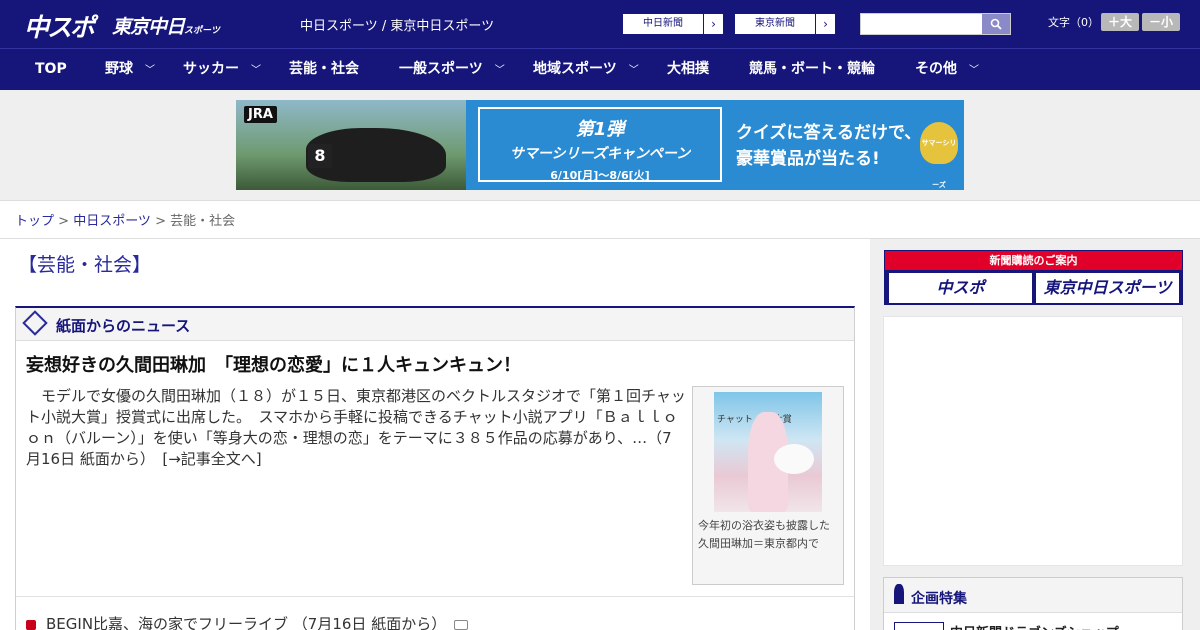 The height and width of the screenshot is (630, 1200). I want to click on tokyo-chunichi-logo-text: 東京中日, so click(148, 27).